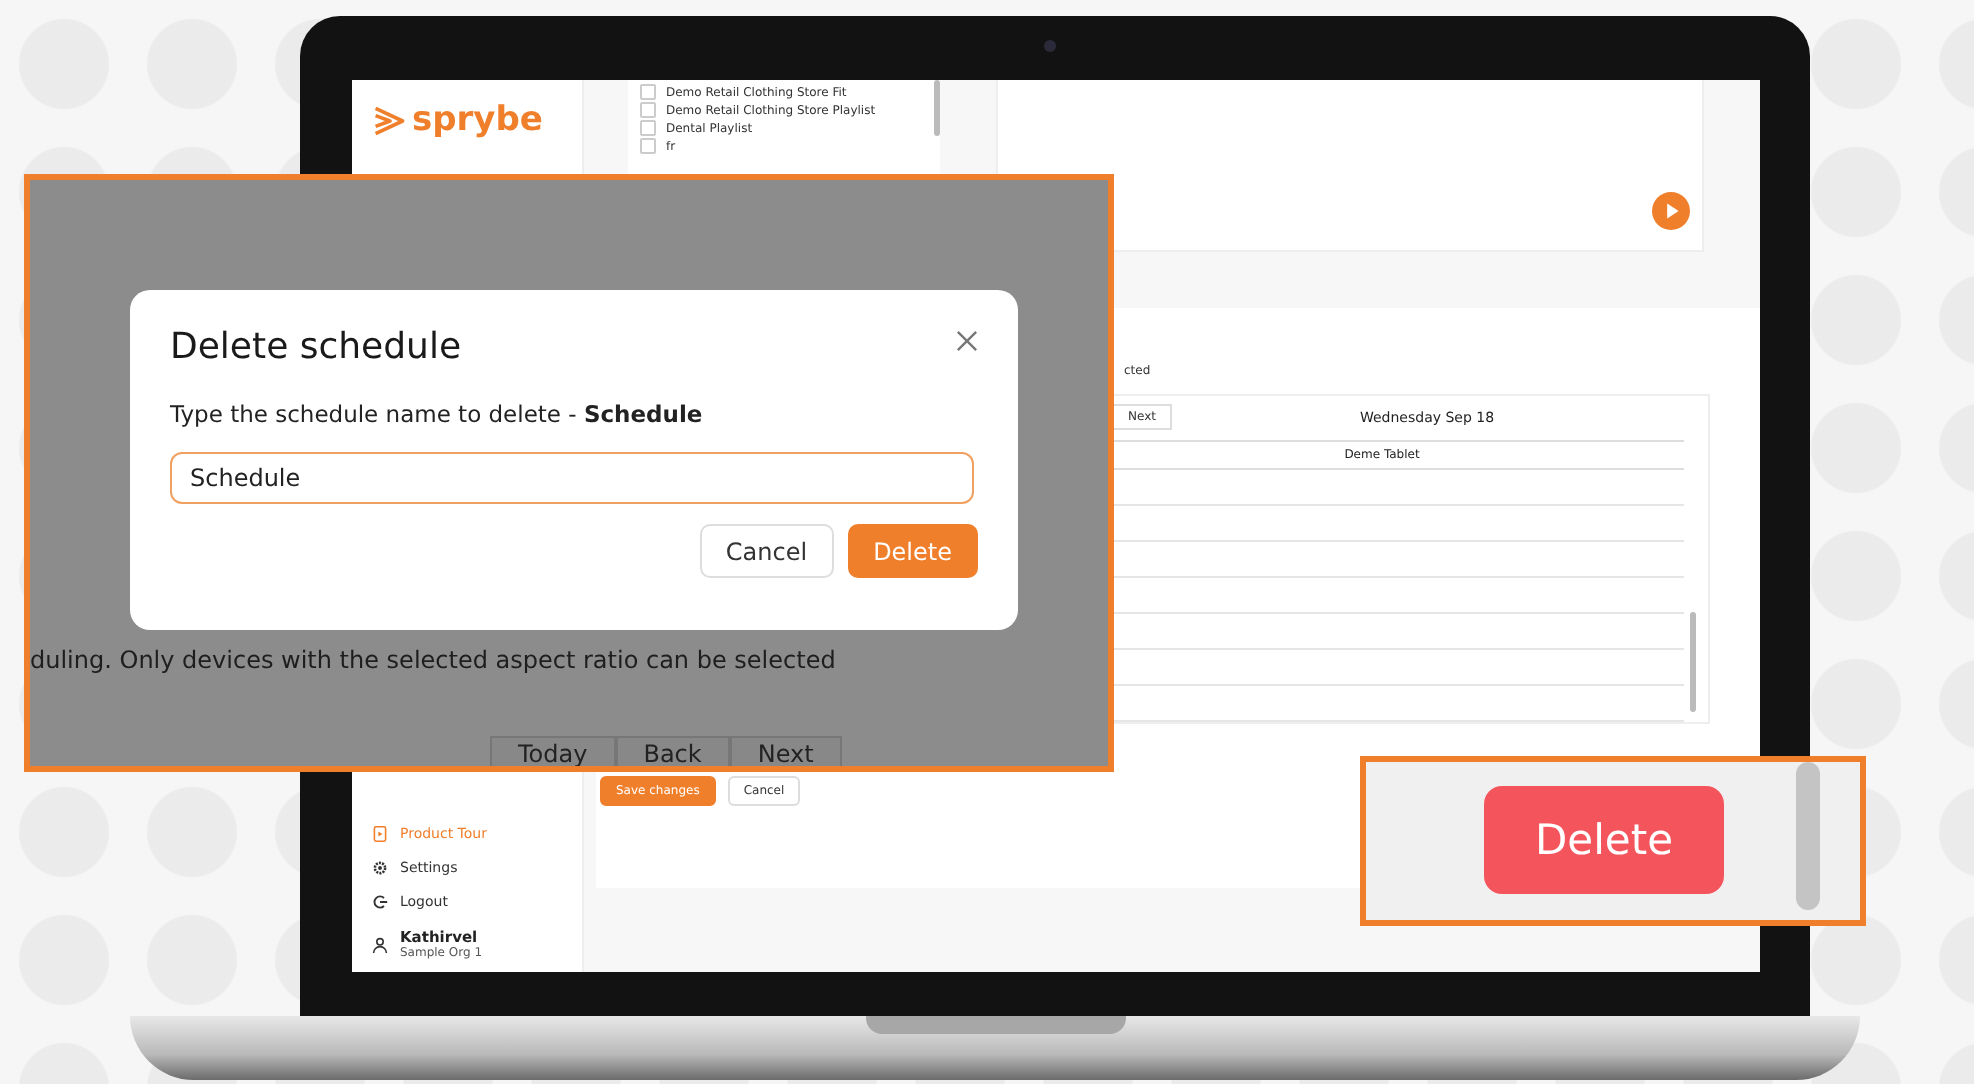  I want to click on logo-chevron-icon, so click(390, 120).